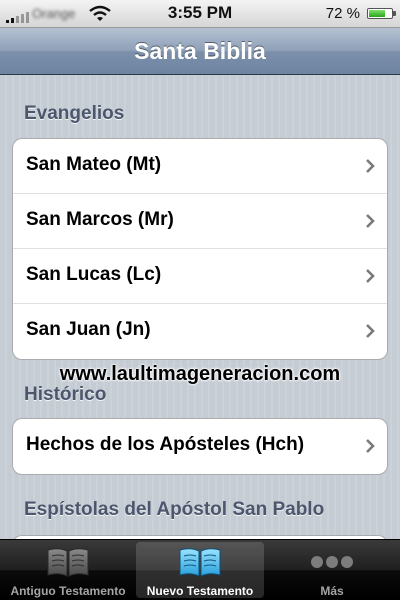  What do you see at coordinates (74, 113) in the screenshot?
I see `section-header-evangelios: Evangelios` at bounding box center [74, 113].